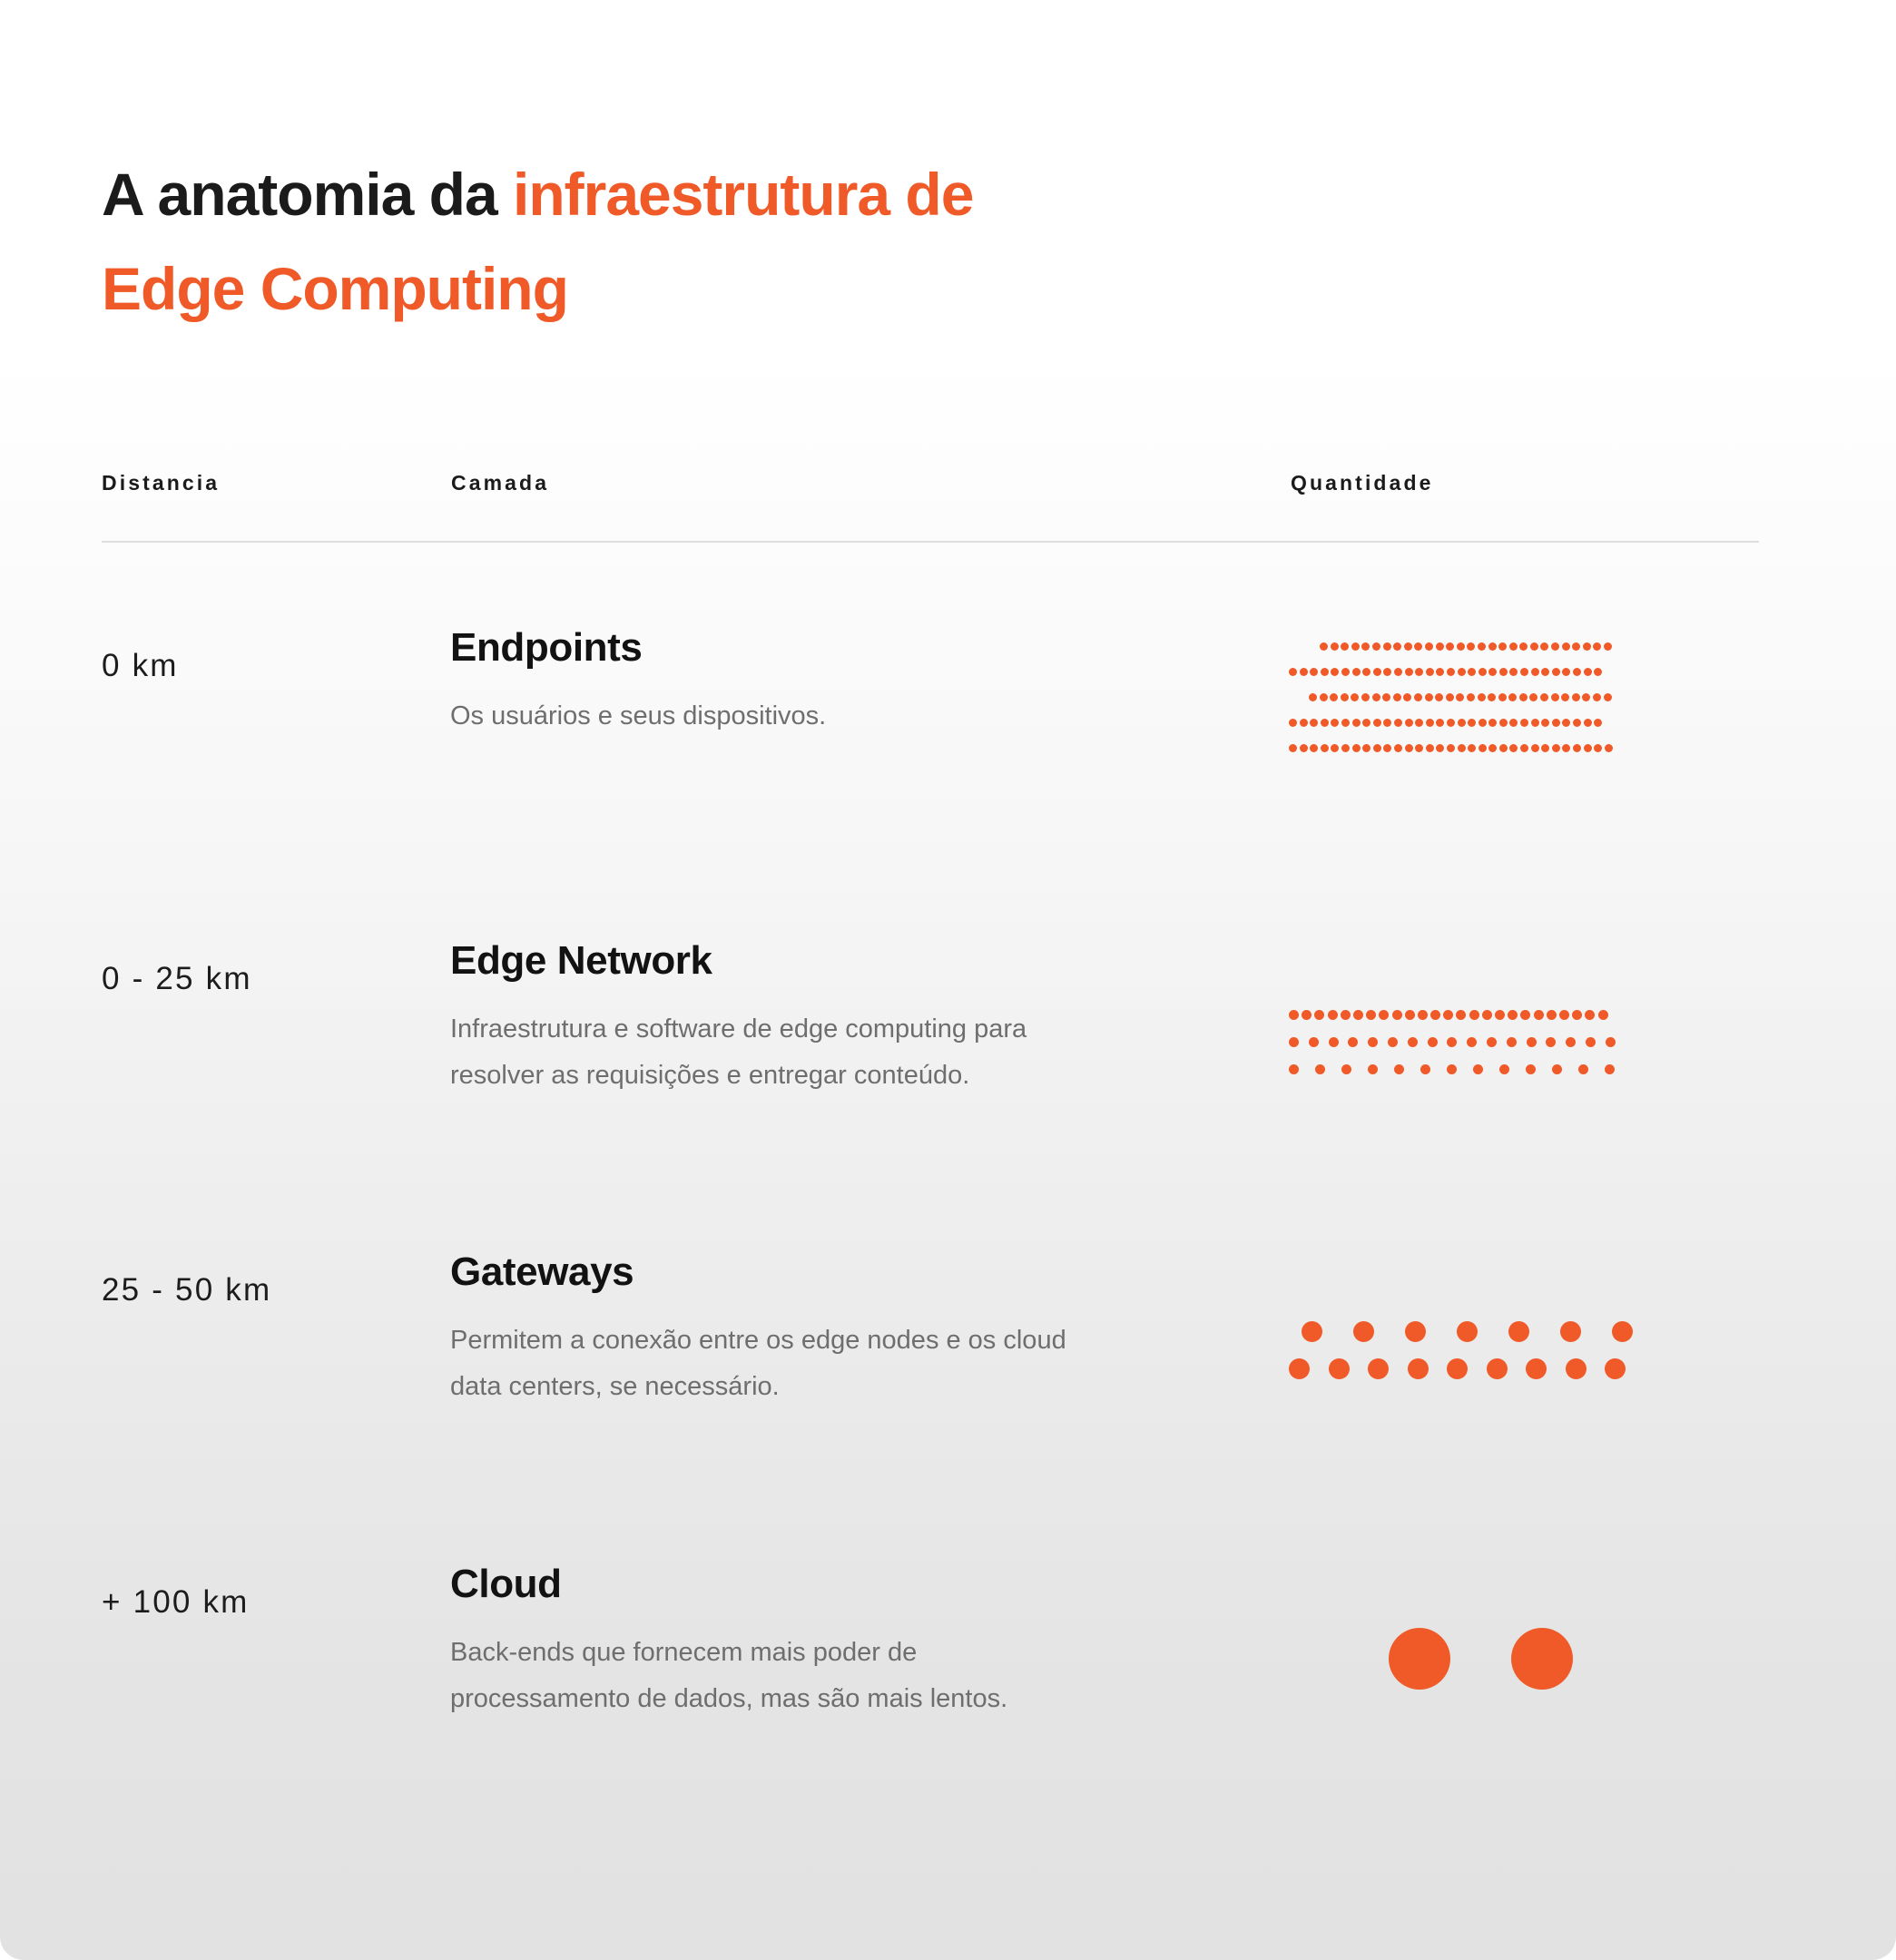 Image resolution: width=1896 pixels, height=1960 pixels. Describe the element at coordinates (743, 195) in the screenshot. I see `title-part-accent-1: infraestrutura de` at that location.